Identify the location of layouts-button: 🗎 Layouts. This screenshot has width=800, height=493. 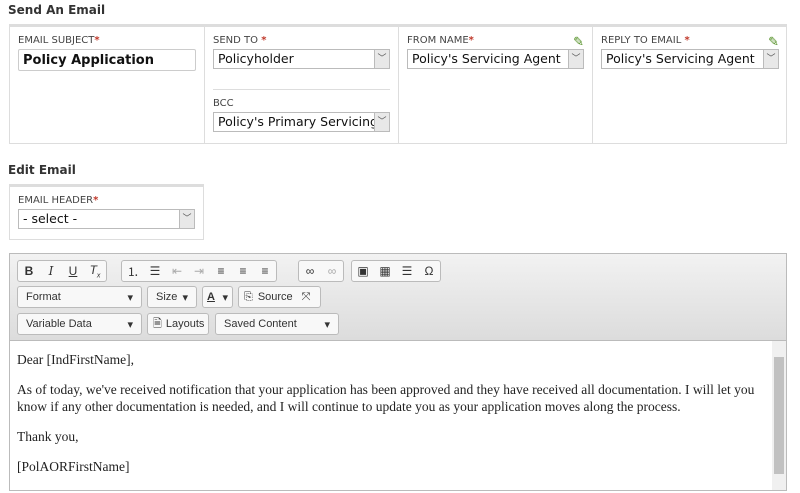
(178, 324).